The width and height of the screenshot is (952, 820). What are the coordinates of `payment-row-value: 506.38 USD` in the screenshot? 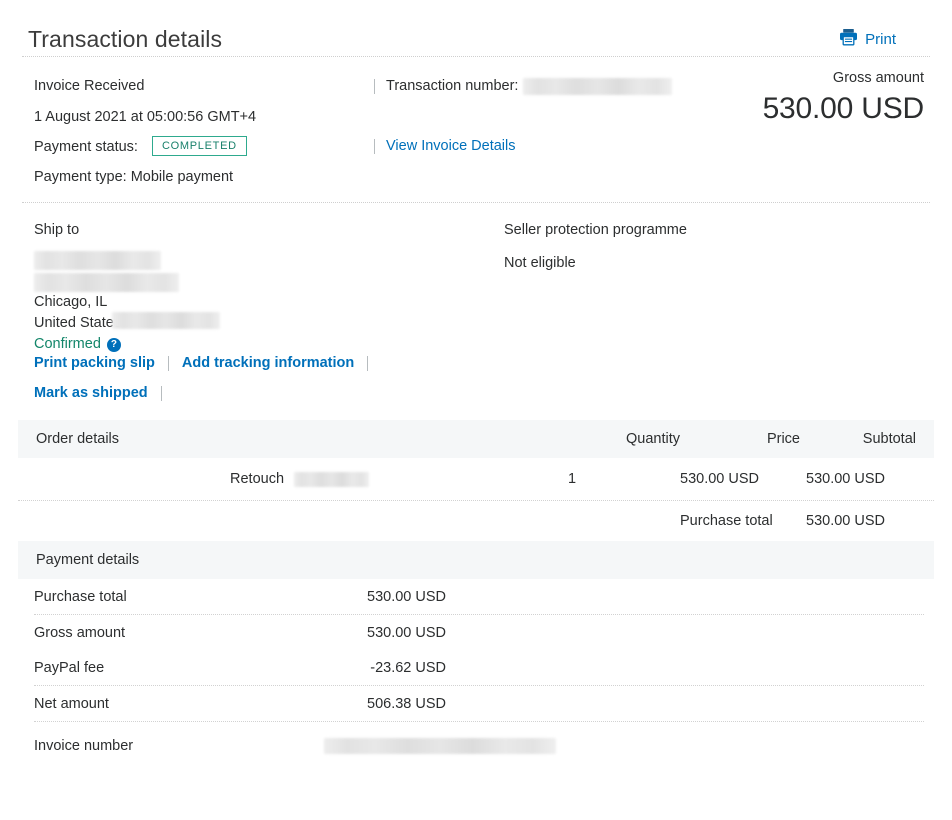 It's located at (406, 704).